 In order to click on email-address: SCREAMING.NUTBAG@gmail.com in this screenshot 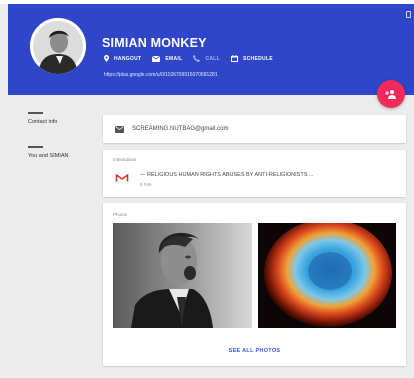, I will do `click(180, 129)`.